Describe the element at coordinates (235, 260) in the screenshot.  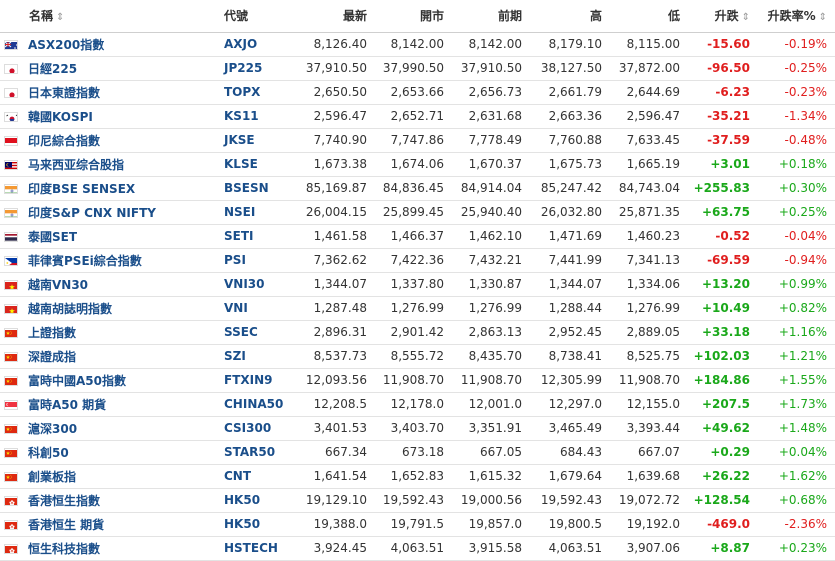
I see `index-code-link: PSI` at that location.